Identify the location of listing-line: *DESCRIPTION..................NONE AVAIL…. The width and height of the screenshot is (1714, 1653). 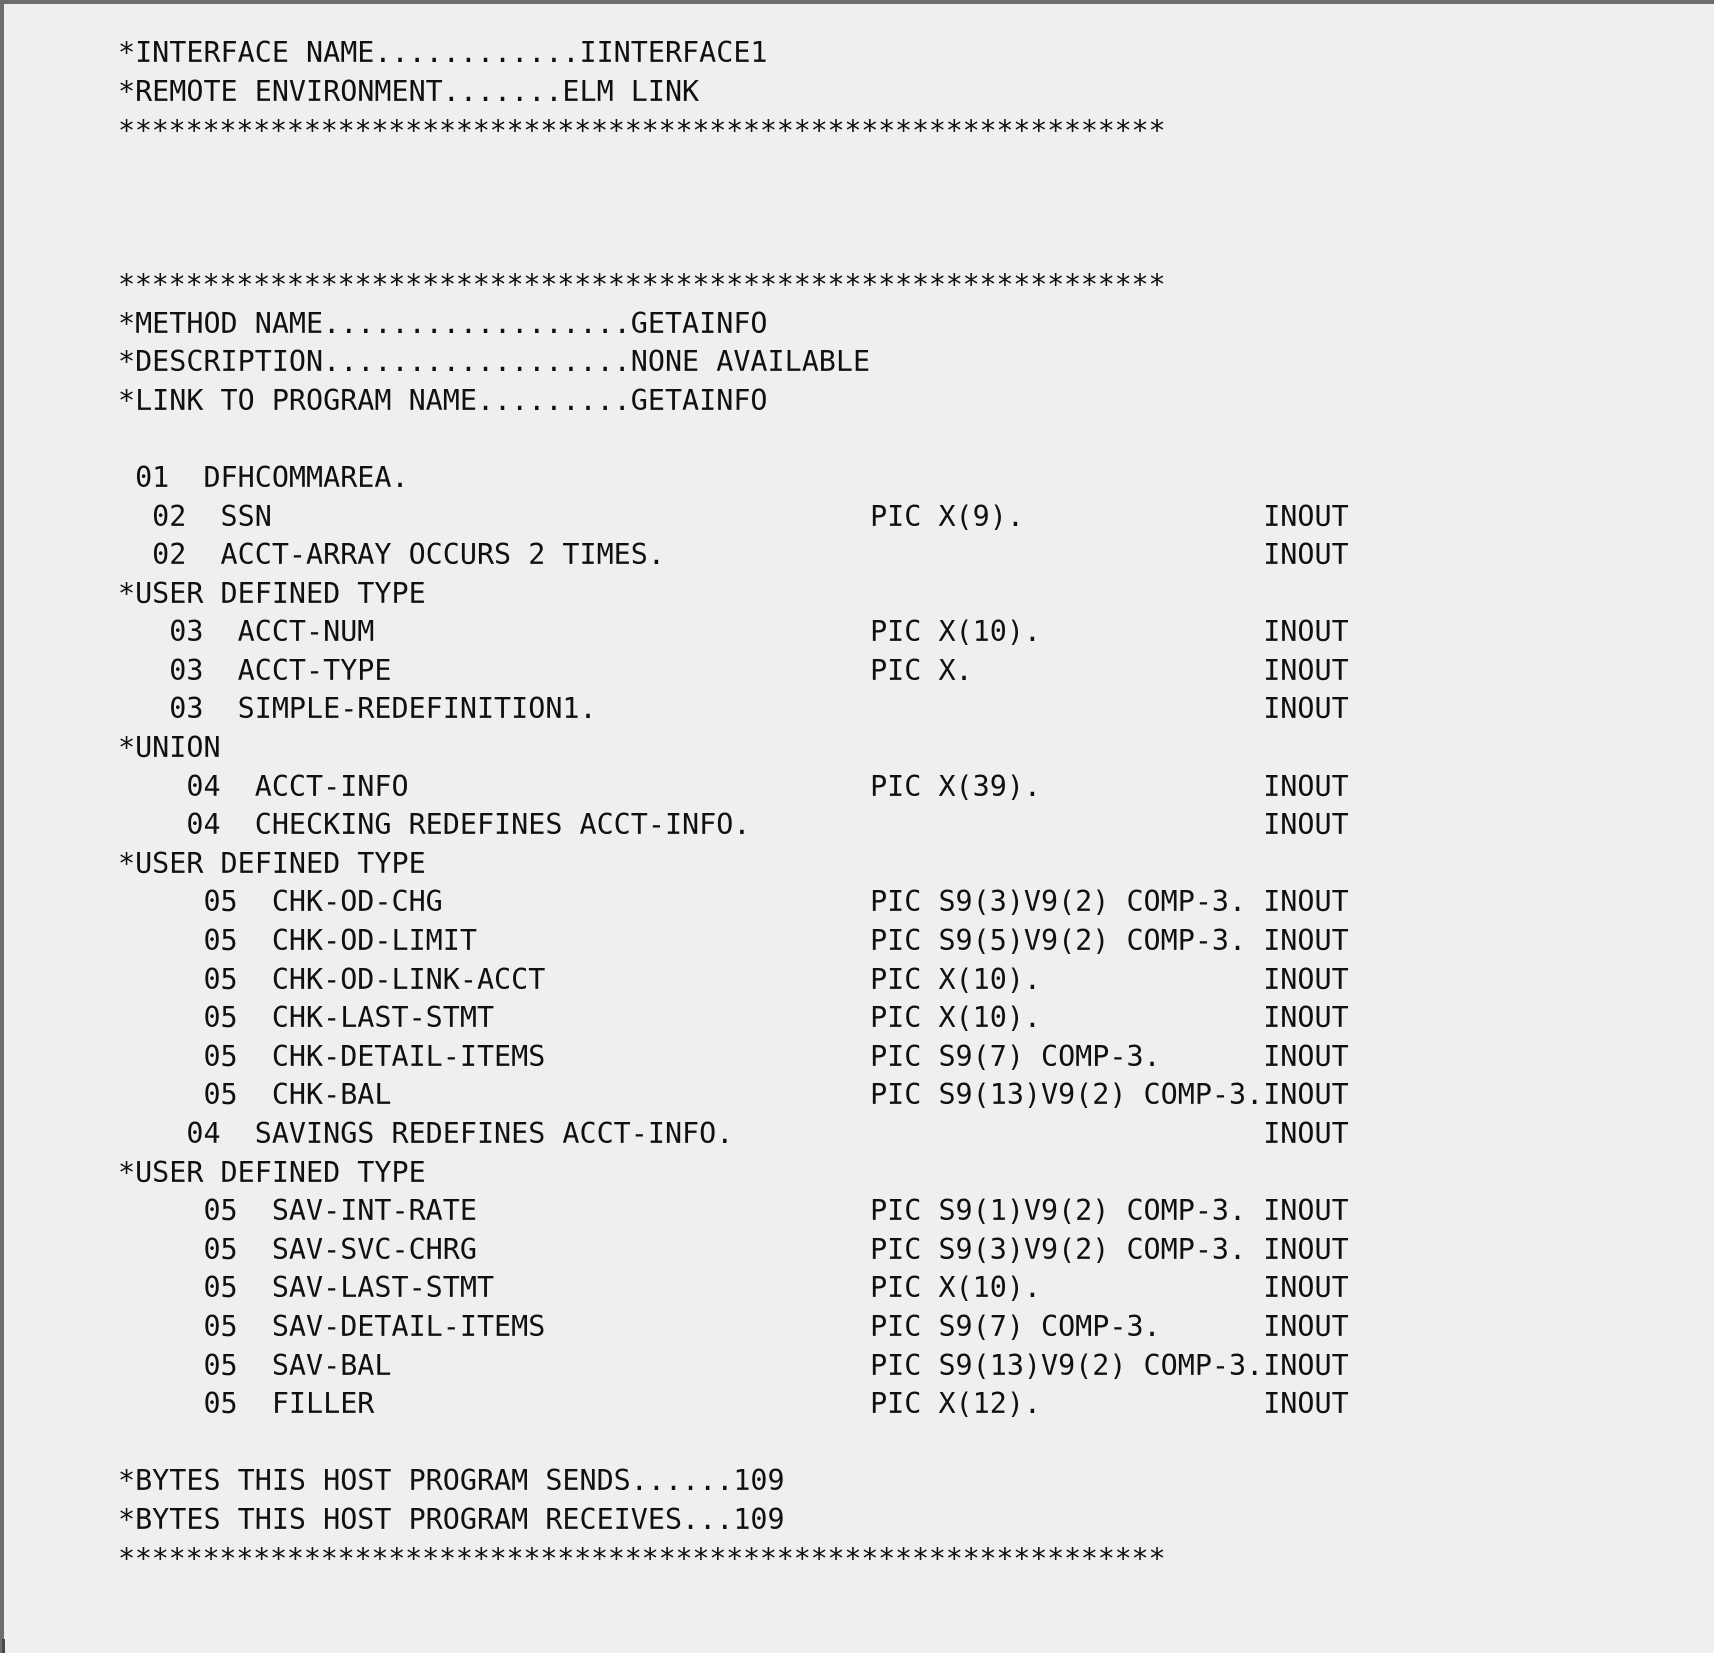
(494, 362).